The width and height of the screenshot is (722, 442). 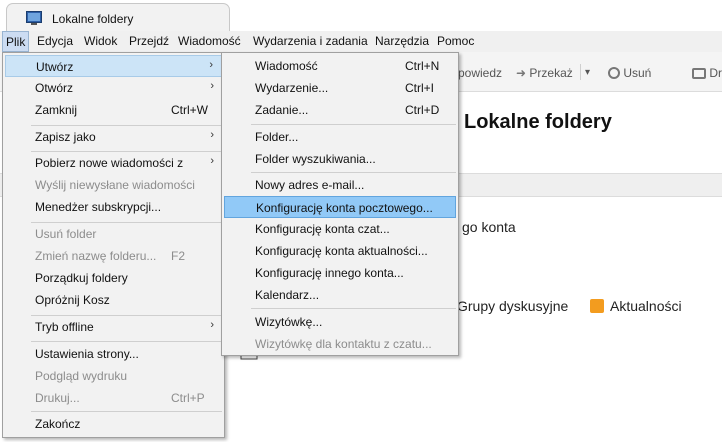 What do you see at coordinates (113, 278) in the screenshot?
I see `file-menu-item-porzadkuj: Porządkuj foldery` at bounding box center [113, 278].